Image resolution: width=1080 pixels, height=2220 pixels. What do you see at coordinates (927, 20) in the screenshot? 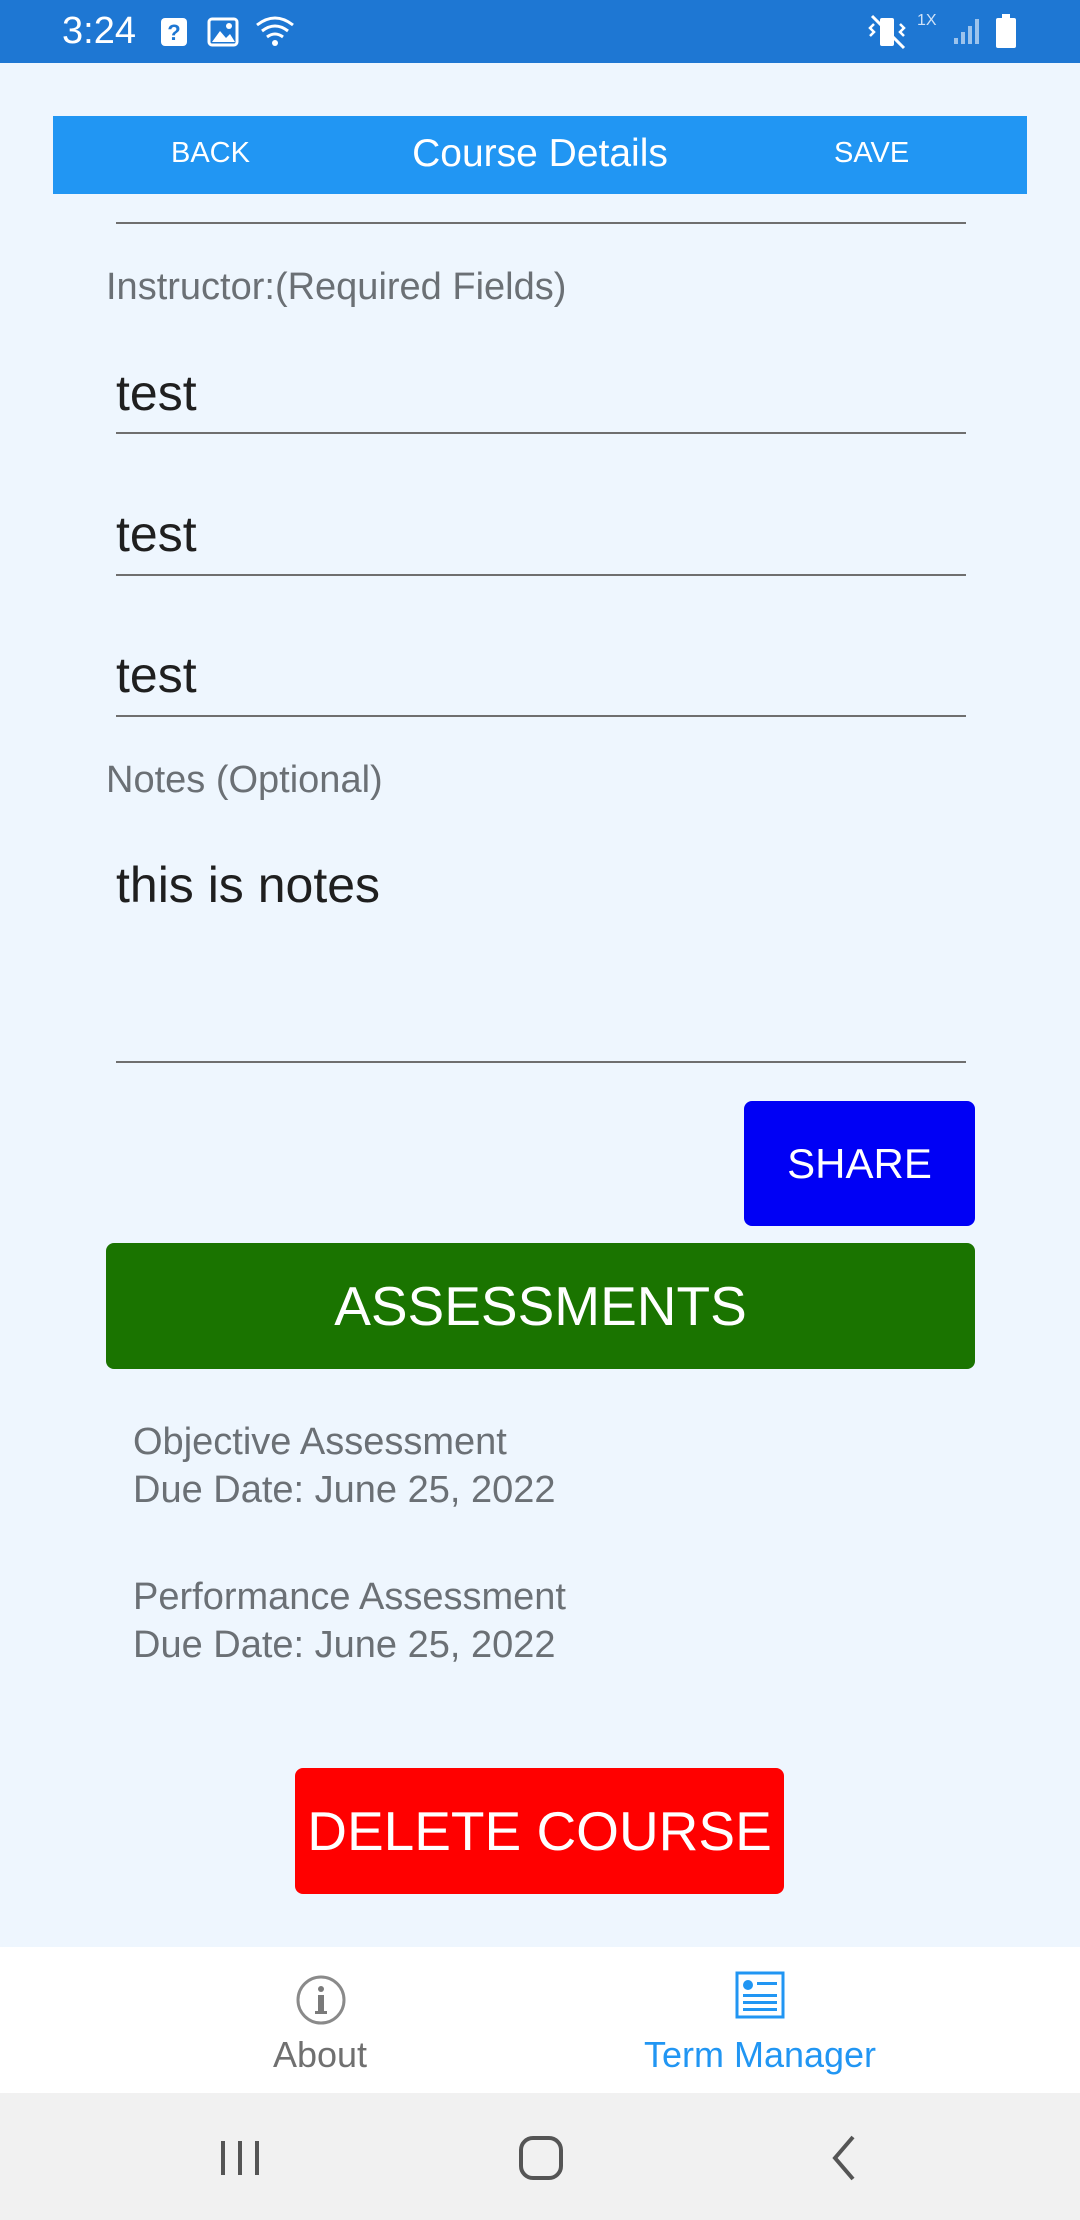
I see `signal-label: 1X` at bounding box center [927, 20].